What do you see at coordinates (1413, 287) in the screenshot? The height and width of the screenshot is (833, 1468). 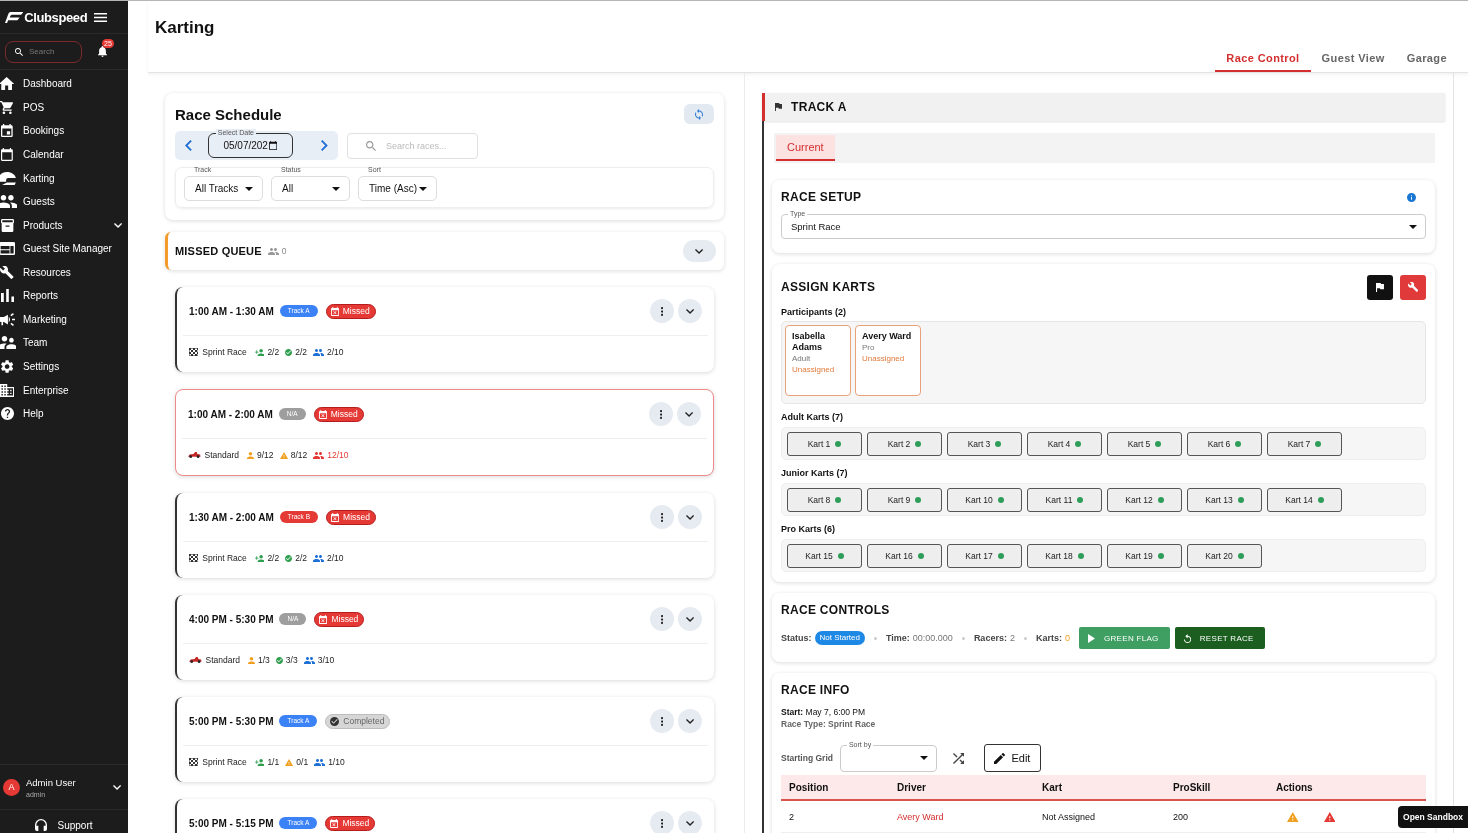 I see `wrench-button` at bounding box center [1413, 287].